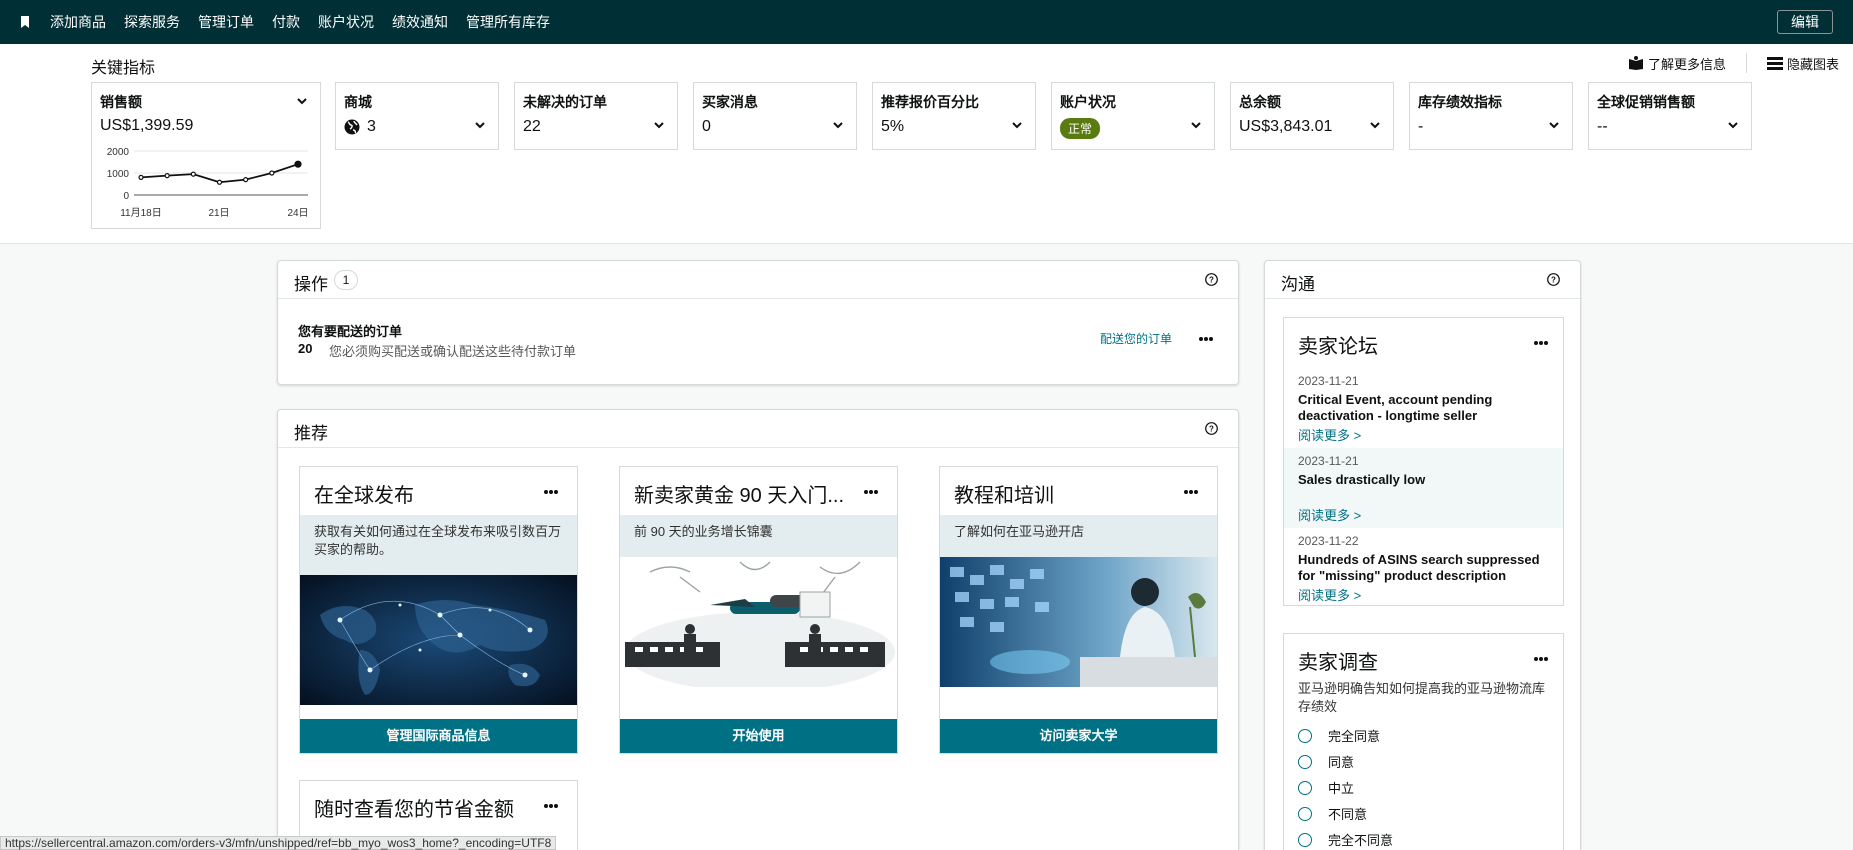 This screenshot has height=850, width=1853. Describe the element at coordinates (152, 22) in the screenshot. I see `nav-explore-services: 探索服务` at that location.